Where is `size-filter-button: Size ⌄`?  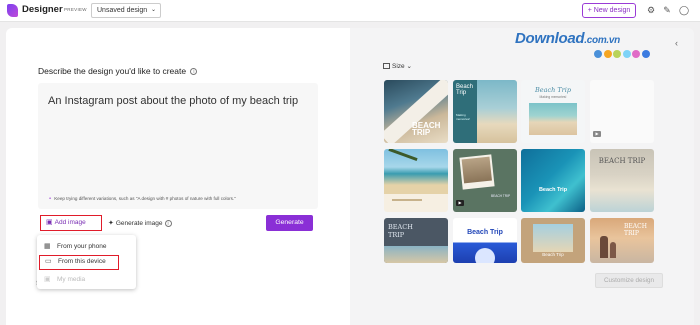
size-filter-button: Size ⌄ is located at coordinates (397, 66).